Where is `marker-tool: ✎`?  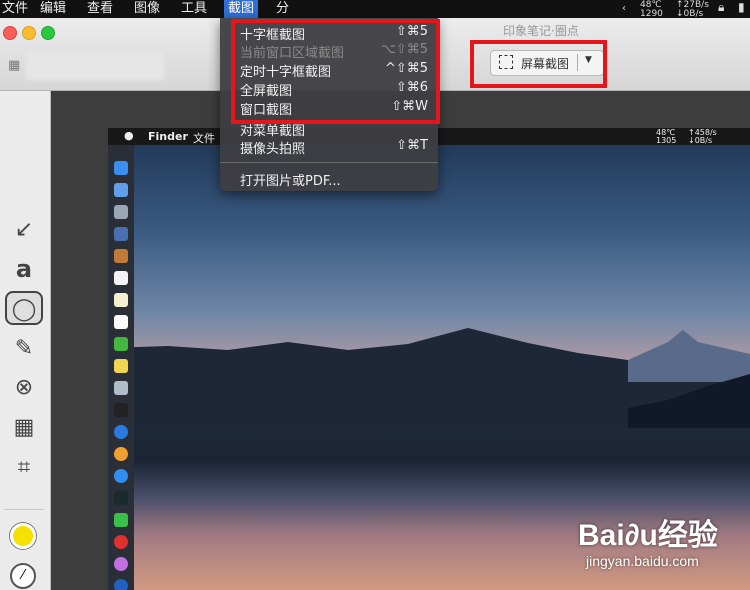 marker-tool: ✎ is located at coordinates (24, 349).